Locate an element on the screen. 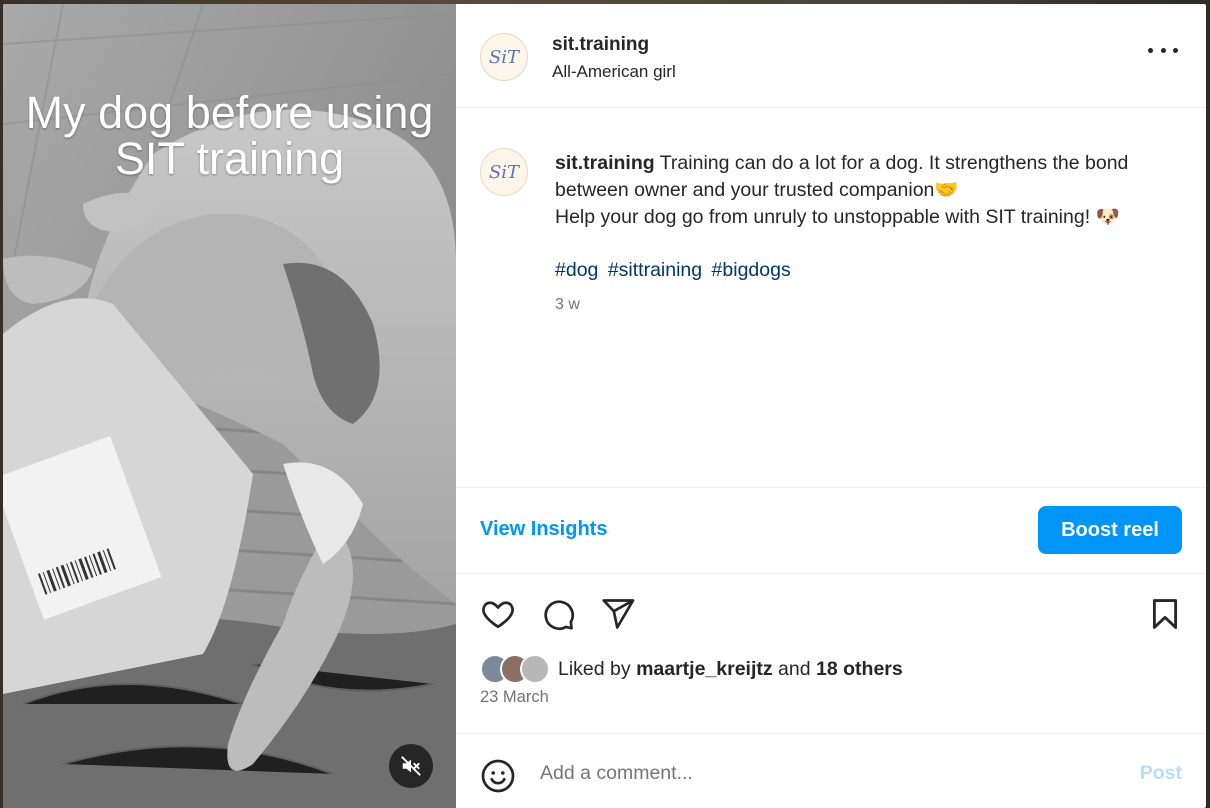  hashtags: #dog #sittraining #bigdogs is located at coordinates (675, 270).